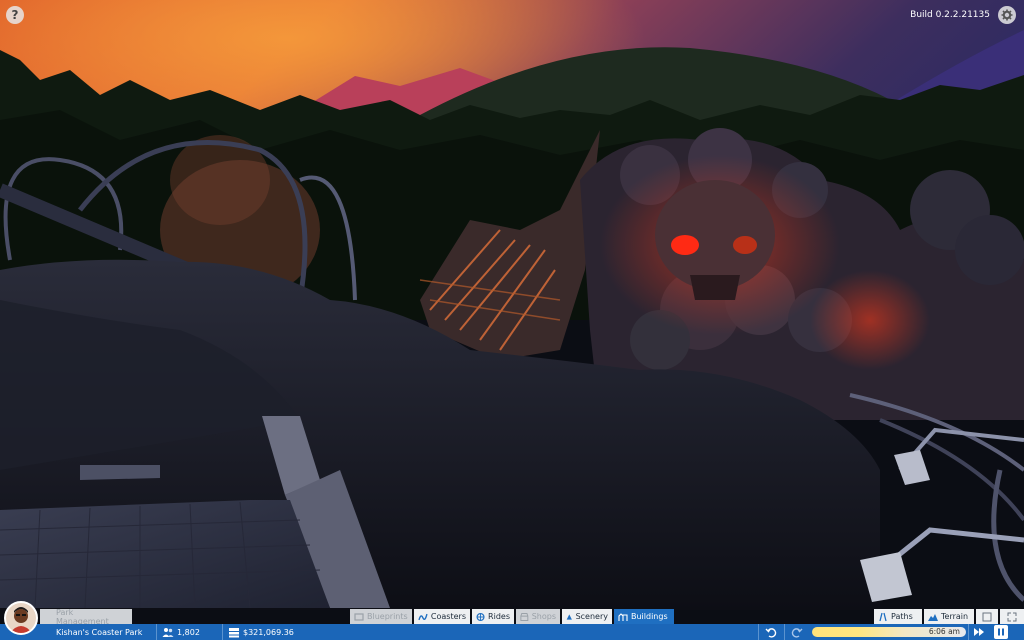 The height and width of the screenshot is (640, 1024). What do you see at coordinates (898, 616) in the screenshot?
I see `tab-paths: Paths` at bounding box center [898, 616].